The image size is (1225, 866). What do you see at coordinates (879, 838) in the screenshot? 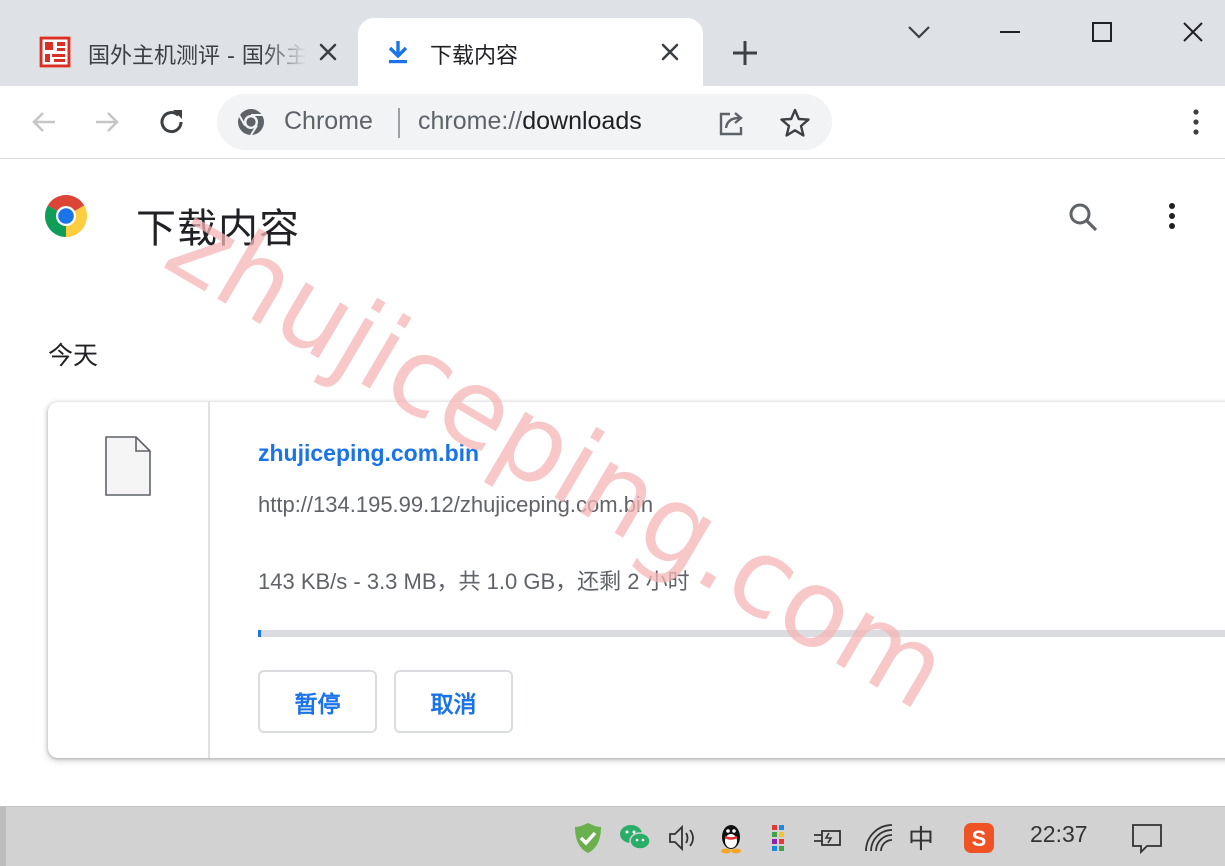
I see `wifi-icon` at bounding box center [879, 838].